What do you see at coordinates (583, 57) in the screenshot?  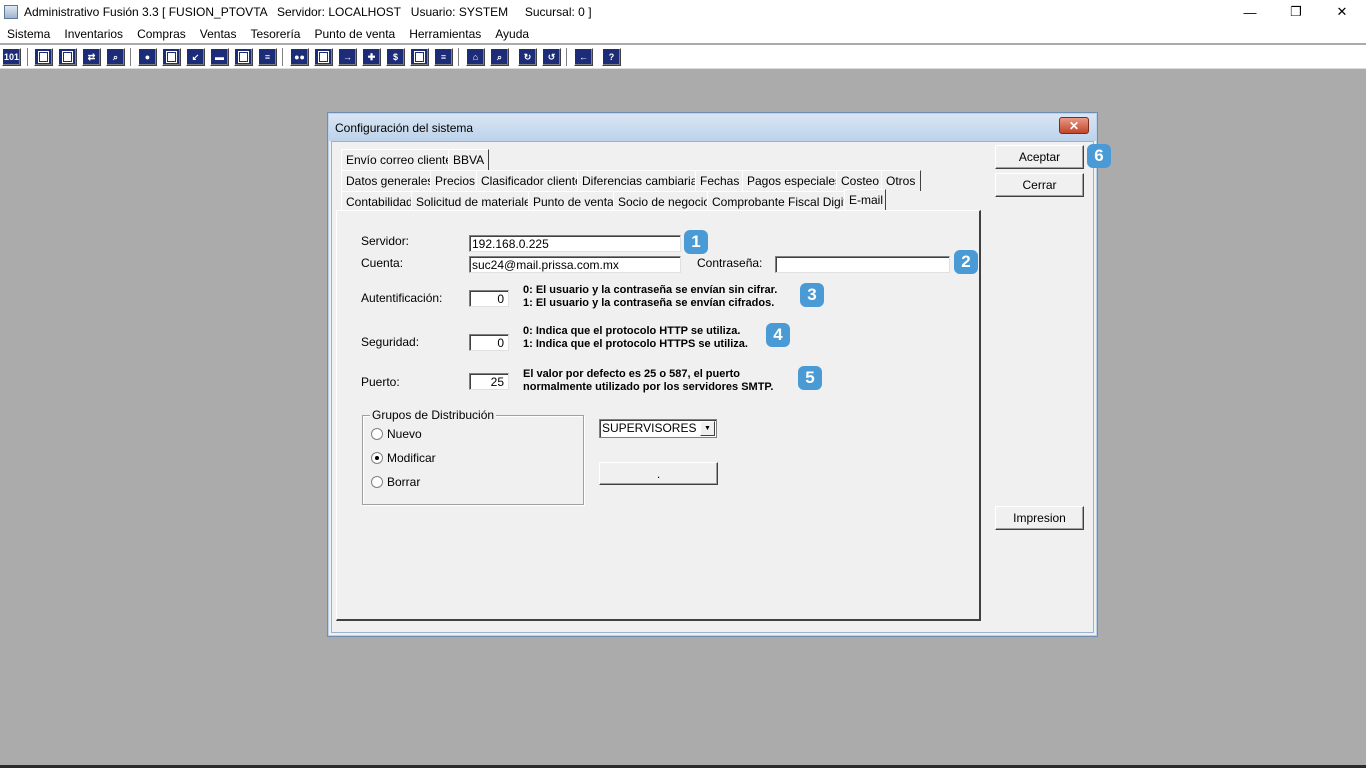 I see `back-icon: ←` at bounding box center [583, 57].